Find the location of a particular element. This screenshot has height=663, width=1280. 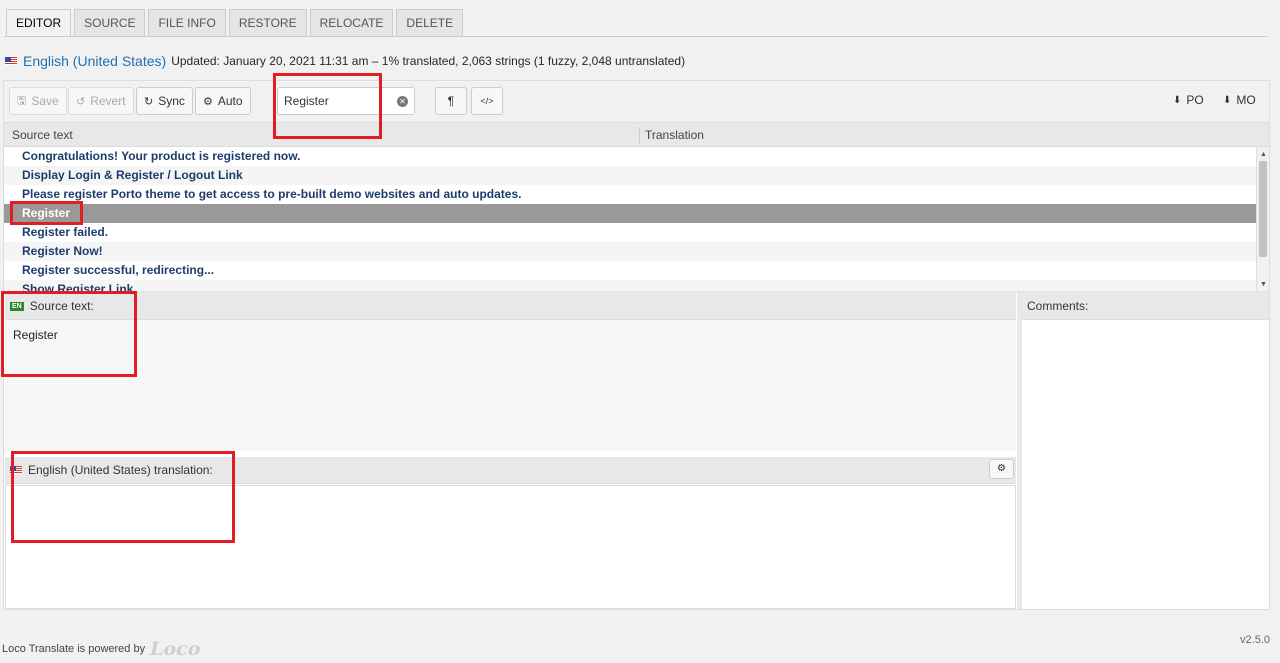

list-scrollbar: ▲ ▼ is located at coordinates (1262, 219).